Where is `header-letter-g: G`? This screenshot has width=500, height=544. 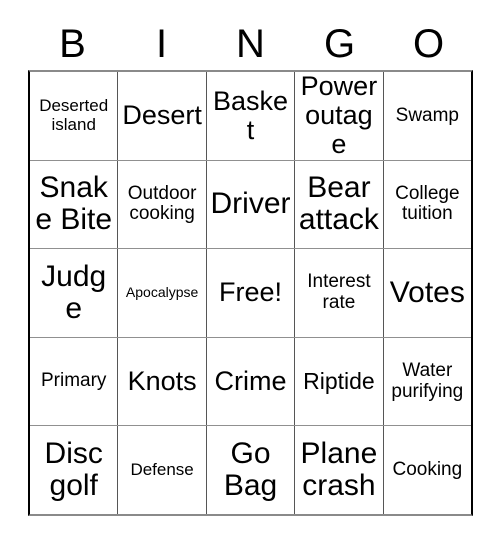 header-letter-g: G is located at coordinates (339, 44).